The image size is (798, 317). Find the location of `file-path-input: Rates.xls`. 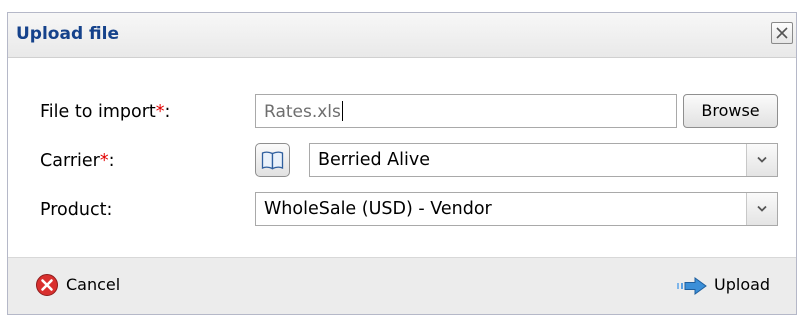

file-path-input: Rates.xls is located at coordinates (466, 111).